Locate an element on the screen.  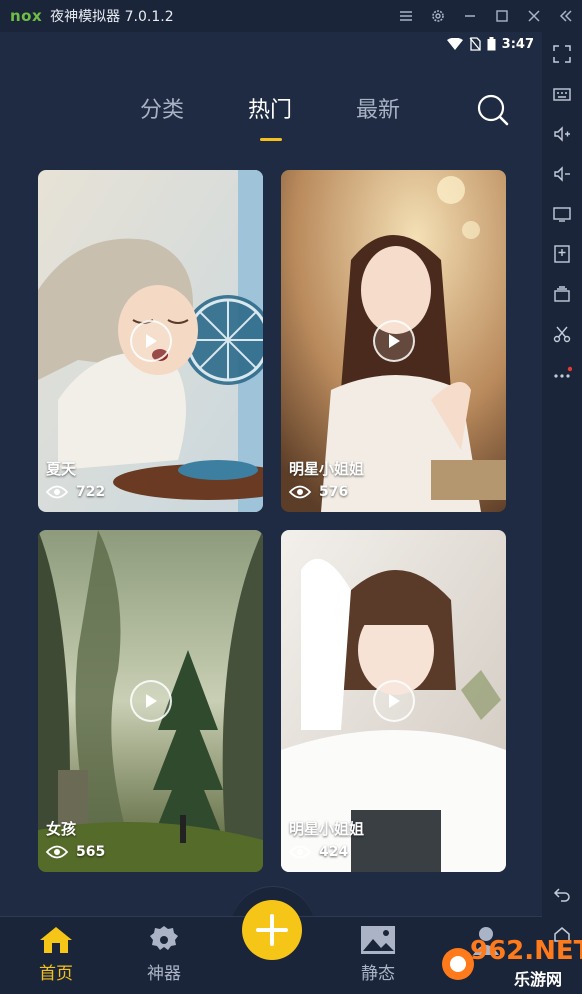
view-count: 565 is located at coordinates (75, 852).